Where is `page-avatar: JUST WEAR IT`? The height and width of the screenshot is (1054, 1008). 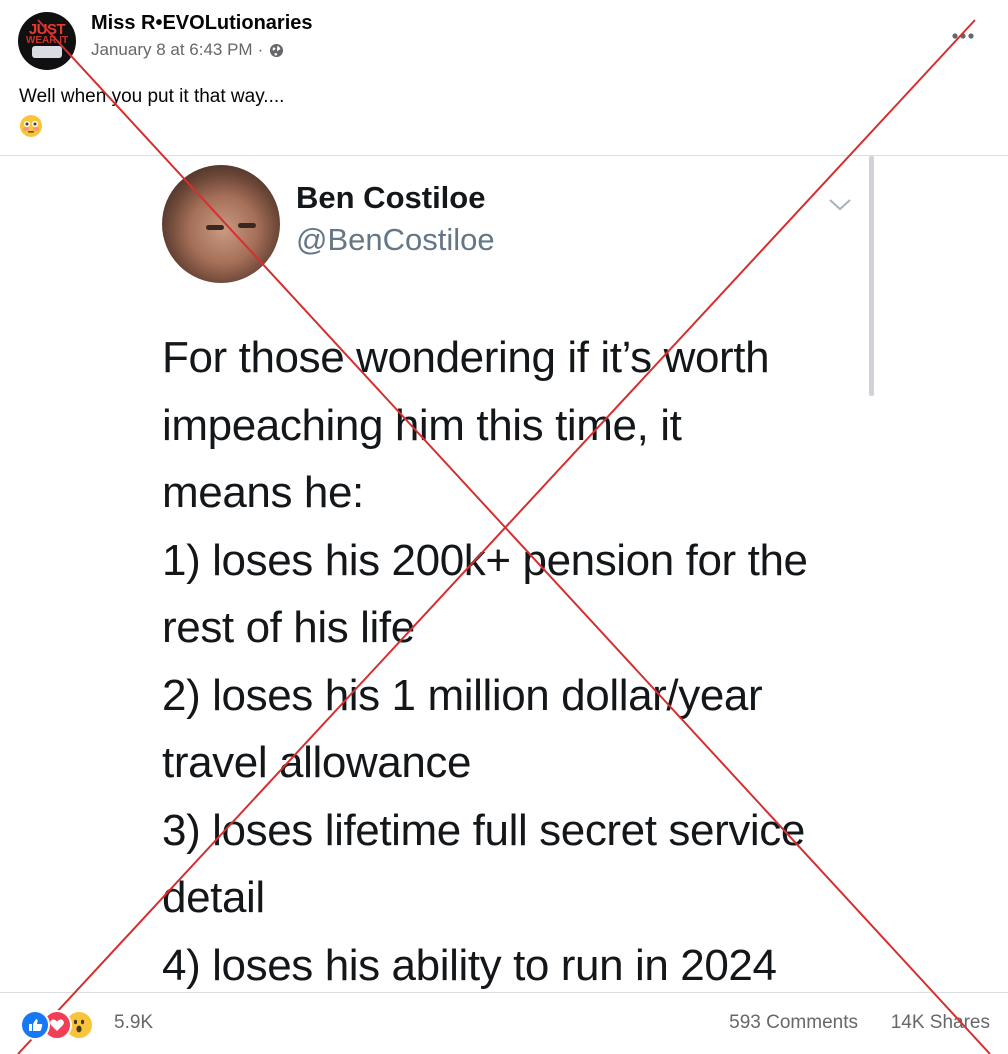 page-avatar: JUST WEAR IT is located at coordinates (47, 41).